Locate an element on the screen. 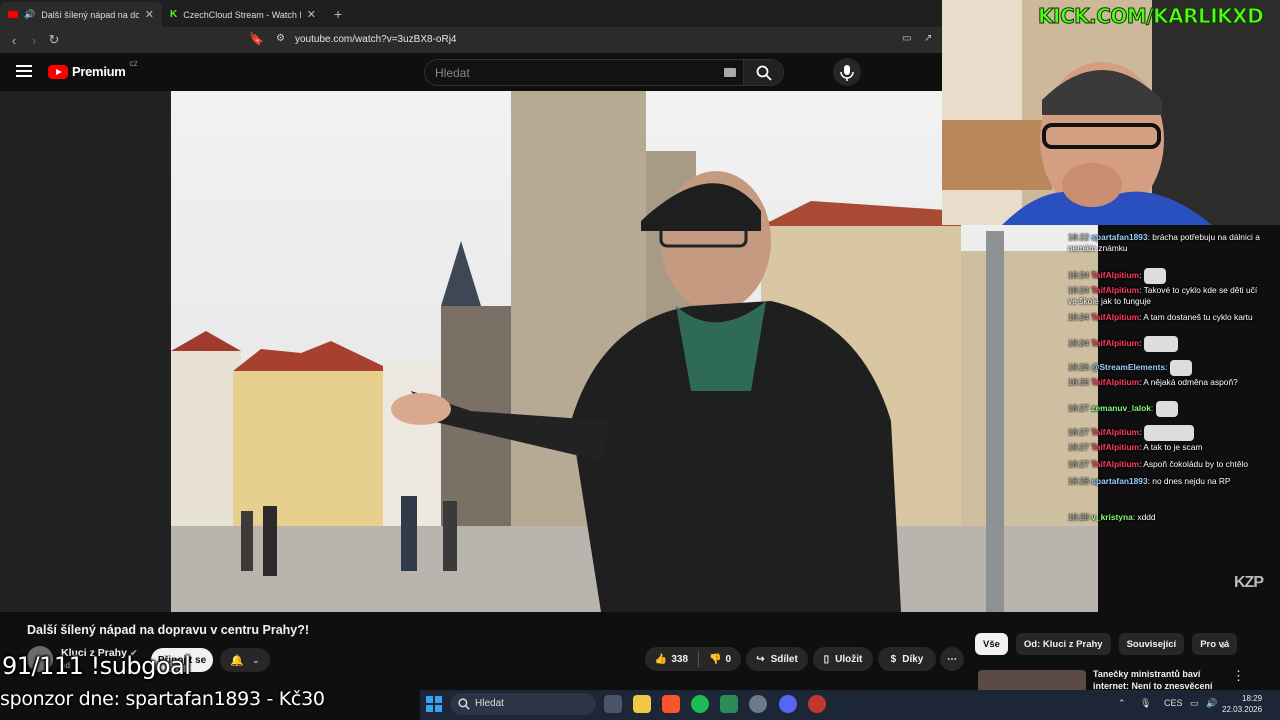 The height and width of the screenshot is (720, 1280). cast-icon: ▭ is located at coordinates (906, 38).